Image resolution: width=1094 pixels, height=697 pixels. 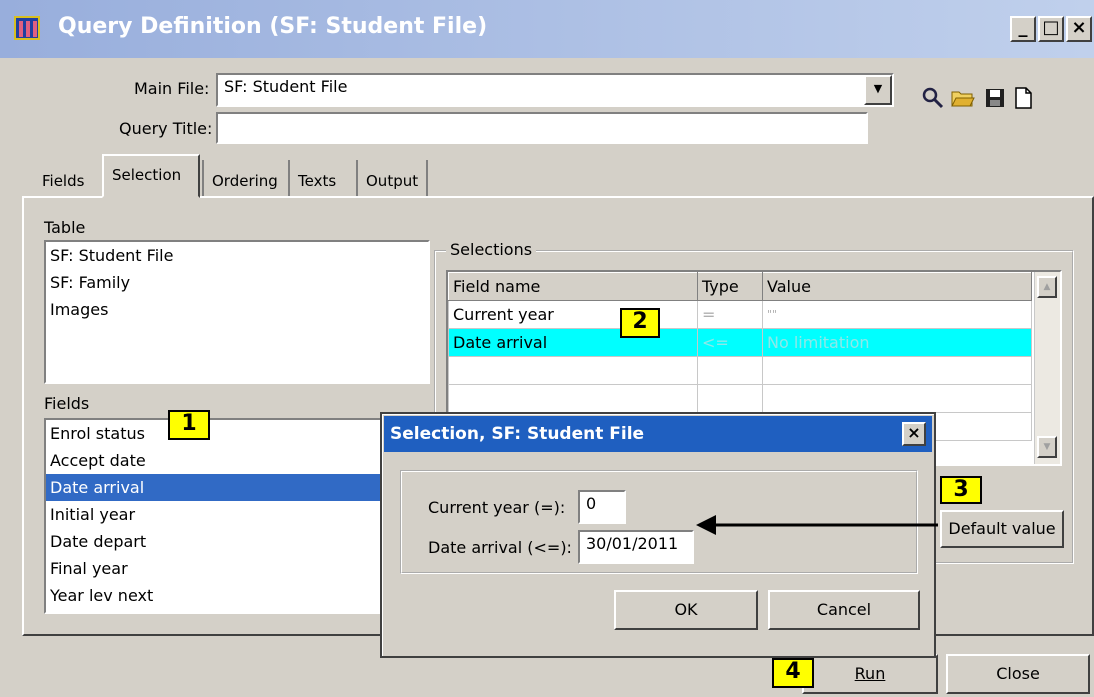 What do you see at coordinates (602, 507) in the screenshot?
I see `current-year-input: 0` at bounding box center [602, 507].